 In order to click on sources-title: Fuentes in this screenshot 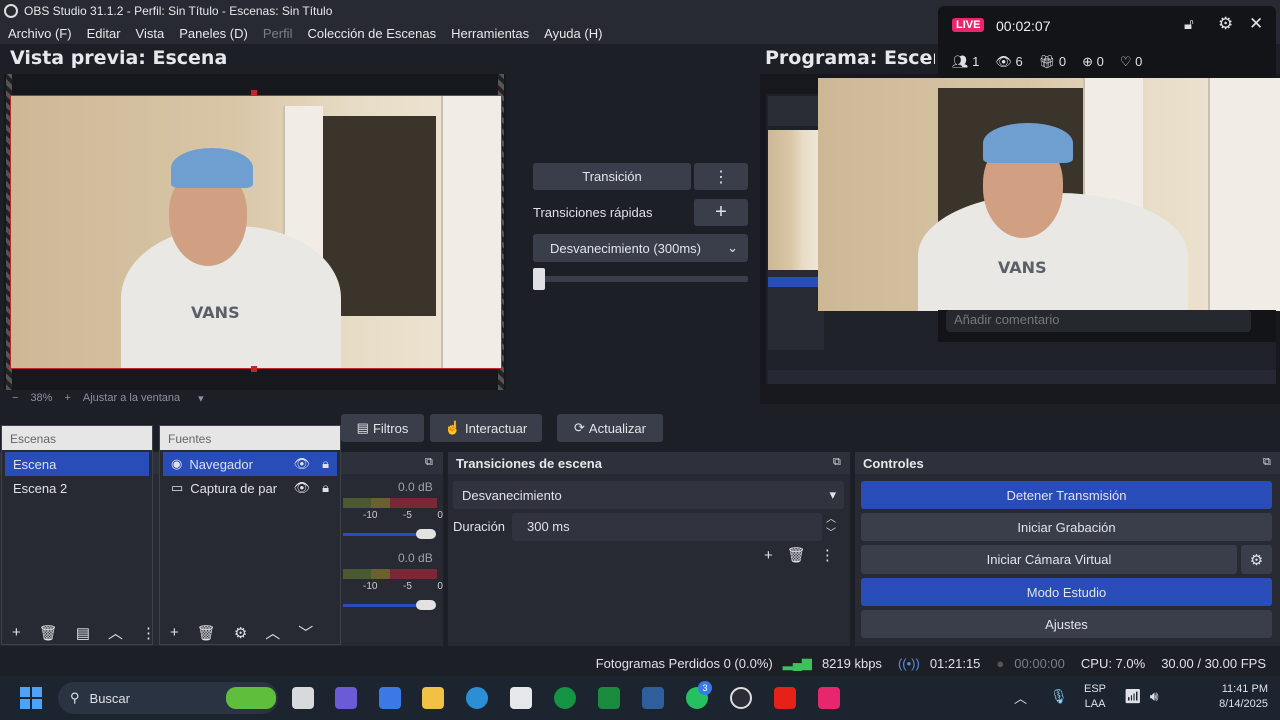, I will do `click(250, 438)`.